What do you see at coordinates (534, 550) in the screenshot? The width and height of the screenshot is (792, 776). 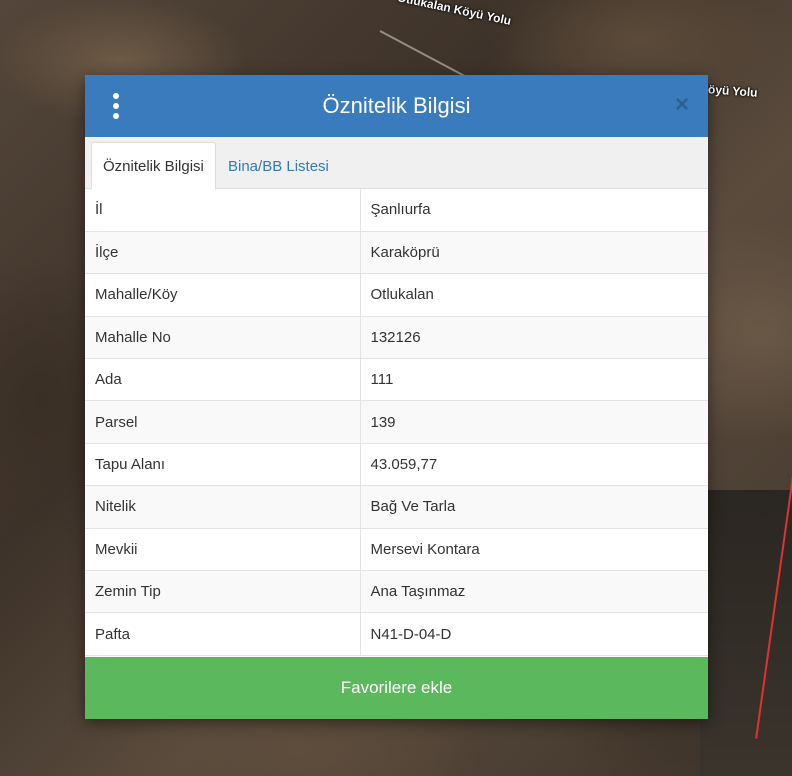 I see `row-value: Mersevi Kontara` at bounding box center [534, 550].